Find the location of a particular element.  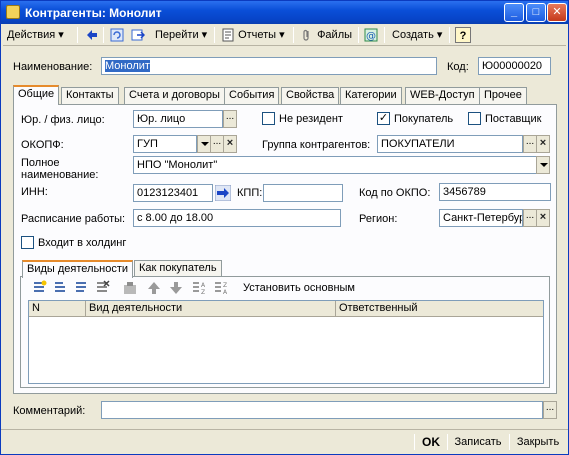

goto-menu: Перейти ▾ is located at coordinates (181, 35).